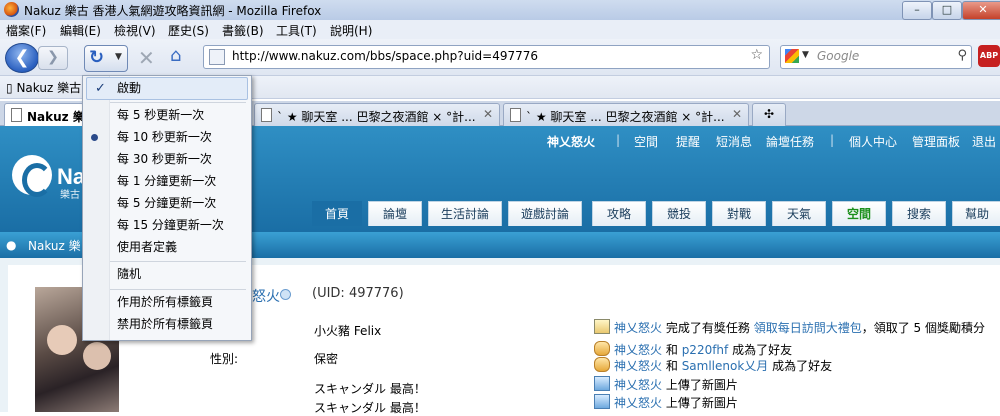  I want to click on topnav-admin-panel: 管理面板, so click(936, 141).